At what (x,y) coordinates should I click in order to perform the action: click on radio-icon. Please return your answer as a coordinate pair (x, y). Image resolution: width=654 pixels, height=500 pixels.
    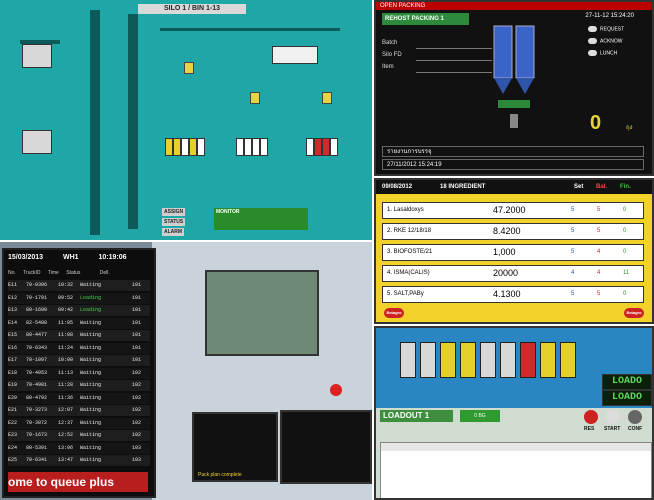
    Looking at the image, I should click on (592, 53).